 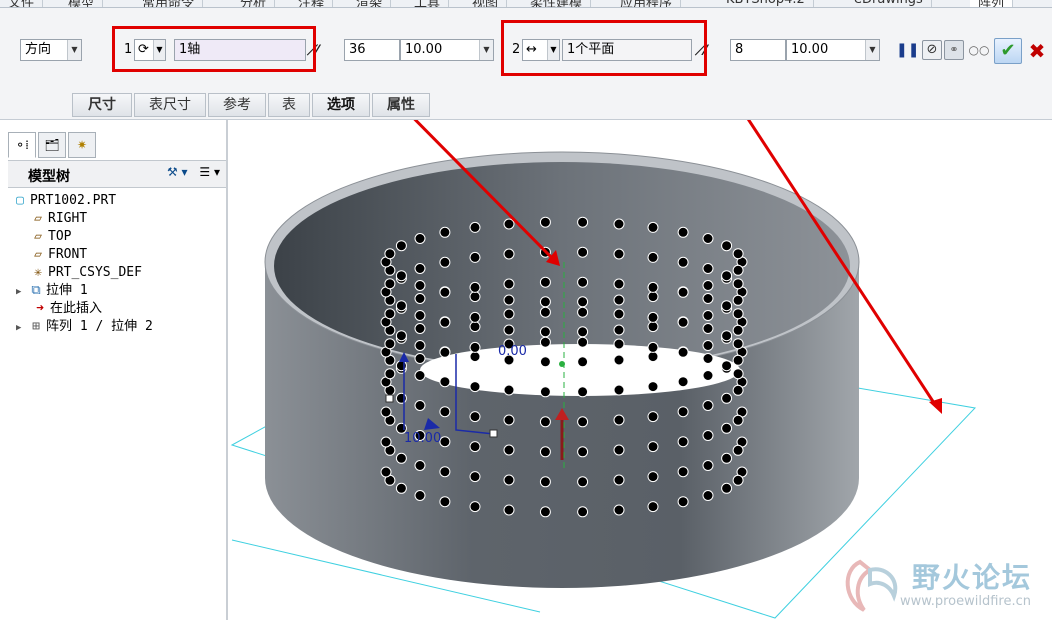 I want to click on extrude-icon: ⧉, so click(x=36, y=290).